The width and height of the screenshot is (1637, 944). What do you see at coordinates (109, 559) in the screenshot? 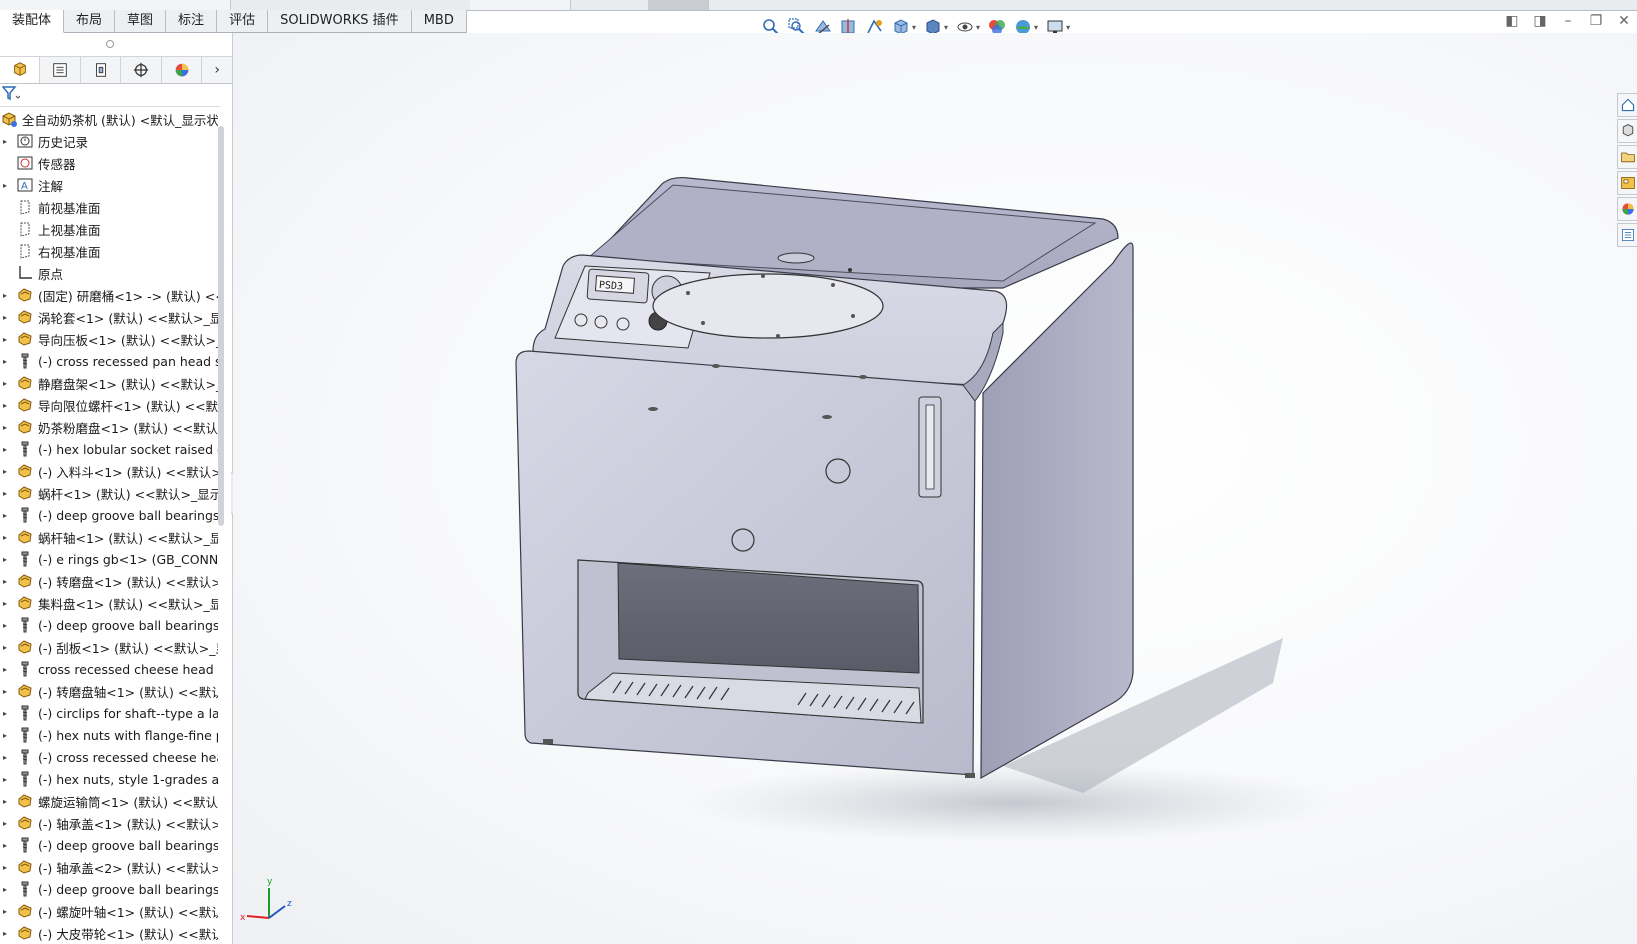
I see `tree-item: ▸ (-) e rings gb<1> (GB_CONNE` at bounding box center [109, 559].